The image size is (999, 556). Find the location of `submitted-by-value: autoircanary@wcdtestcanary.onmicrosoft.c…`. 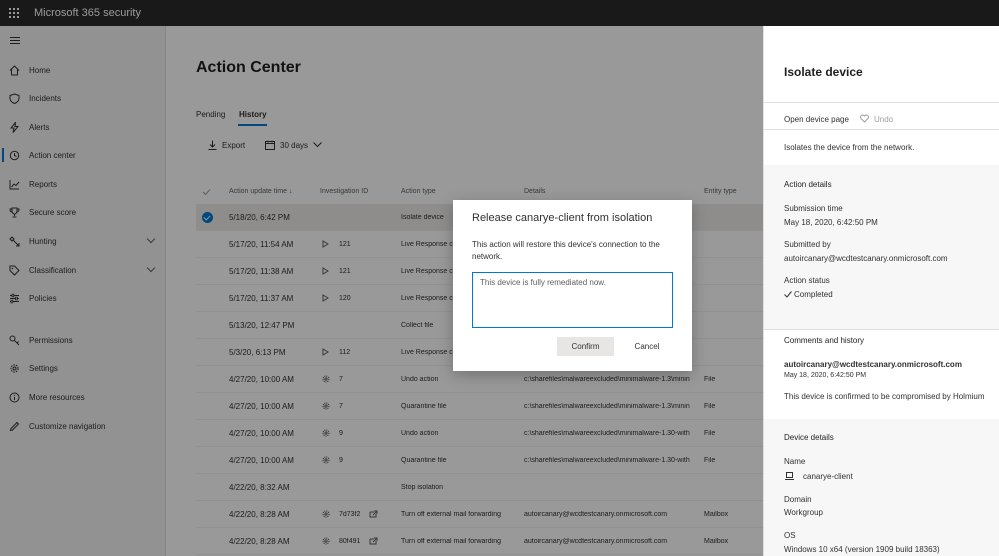

submitted-by-value: autoircanary@wcdtestcanary.onmicrosoft.c… is located at coordinates (866, 258).